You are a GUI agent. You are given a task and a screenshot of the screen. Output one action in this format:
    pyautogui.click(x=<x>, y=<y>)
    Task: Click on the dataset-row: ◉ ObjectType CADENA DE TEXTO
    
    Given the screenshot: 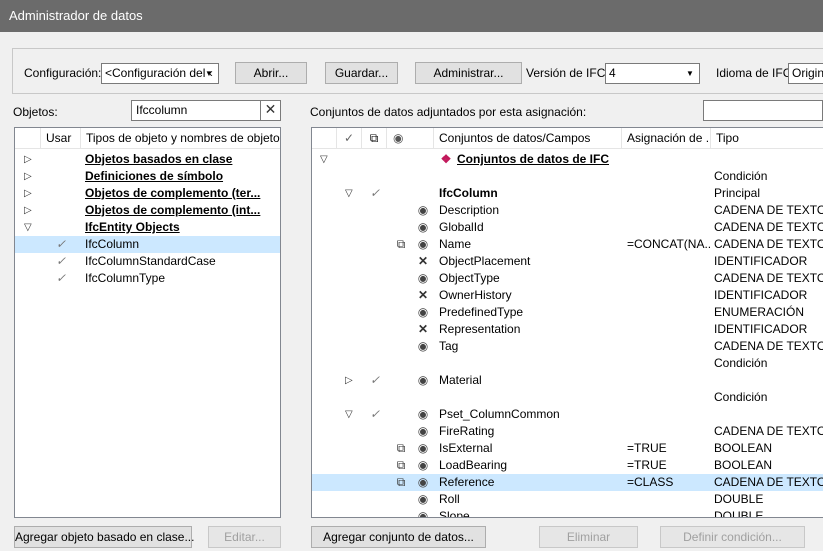 What is the action you would take?
    pyautogui.click(x=567, y=278)
    